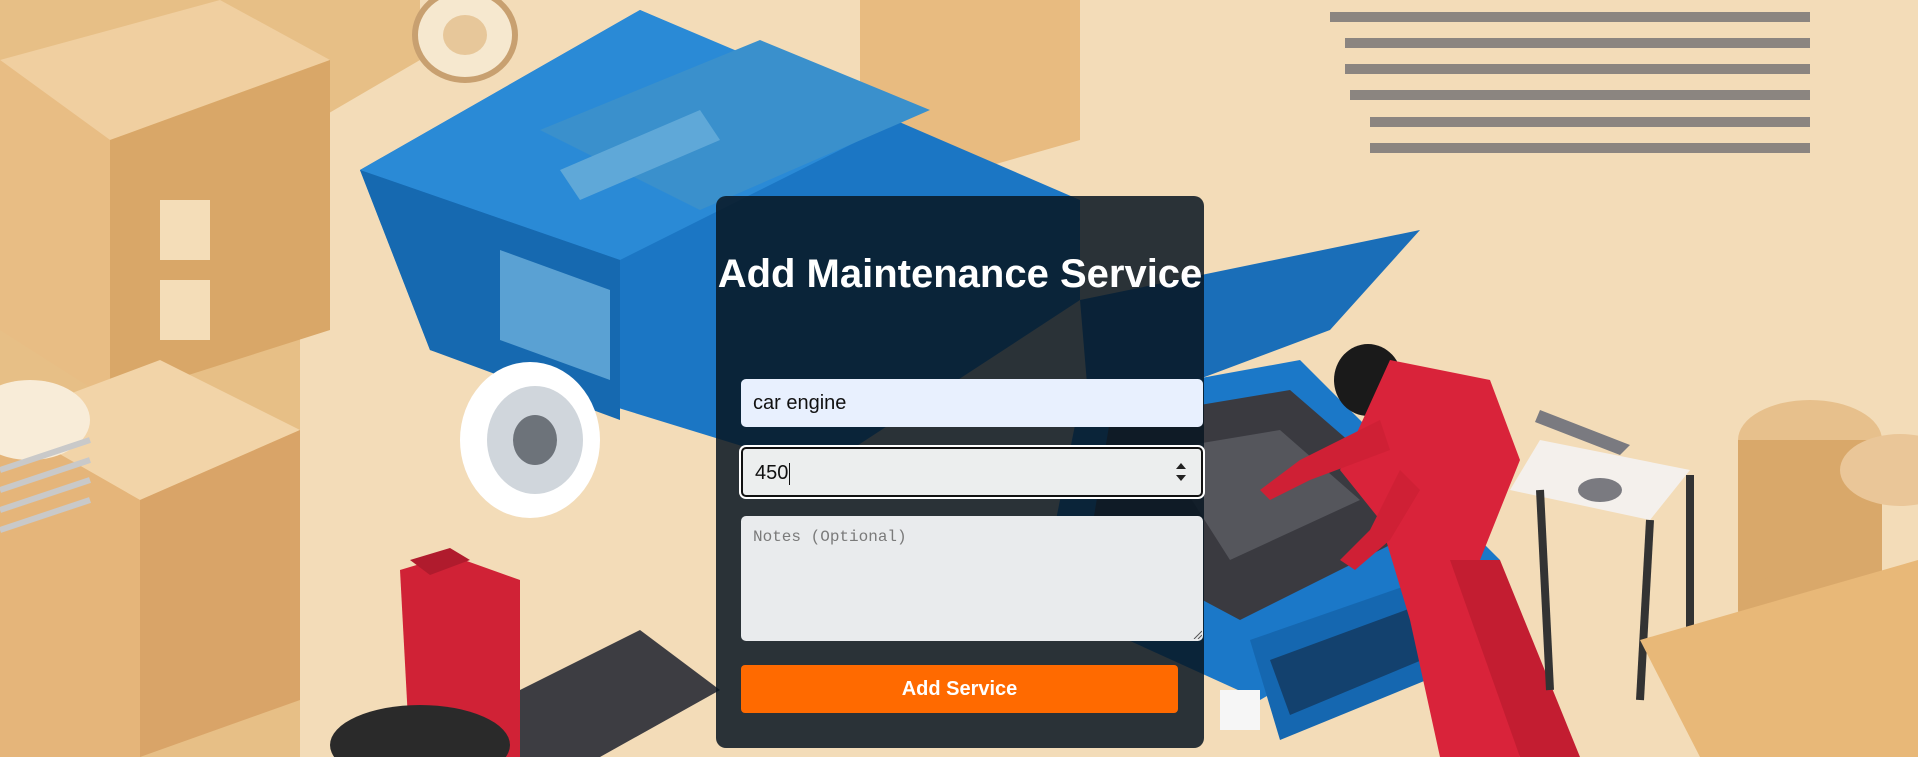 The width and height of the screenshot is (1918, 757). What do you see at coordinates (972, 578) in the screenshot?
I see `notes-textarea` at bounding box center [972, 578].